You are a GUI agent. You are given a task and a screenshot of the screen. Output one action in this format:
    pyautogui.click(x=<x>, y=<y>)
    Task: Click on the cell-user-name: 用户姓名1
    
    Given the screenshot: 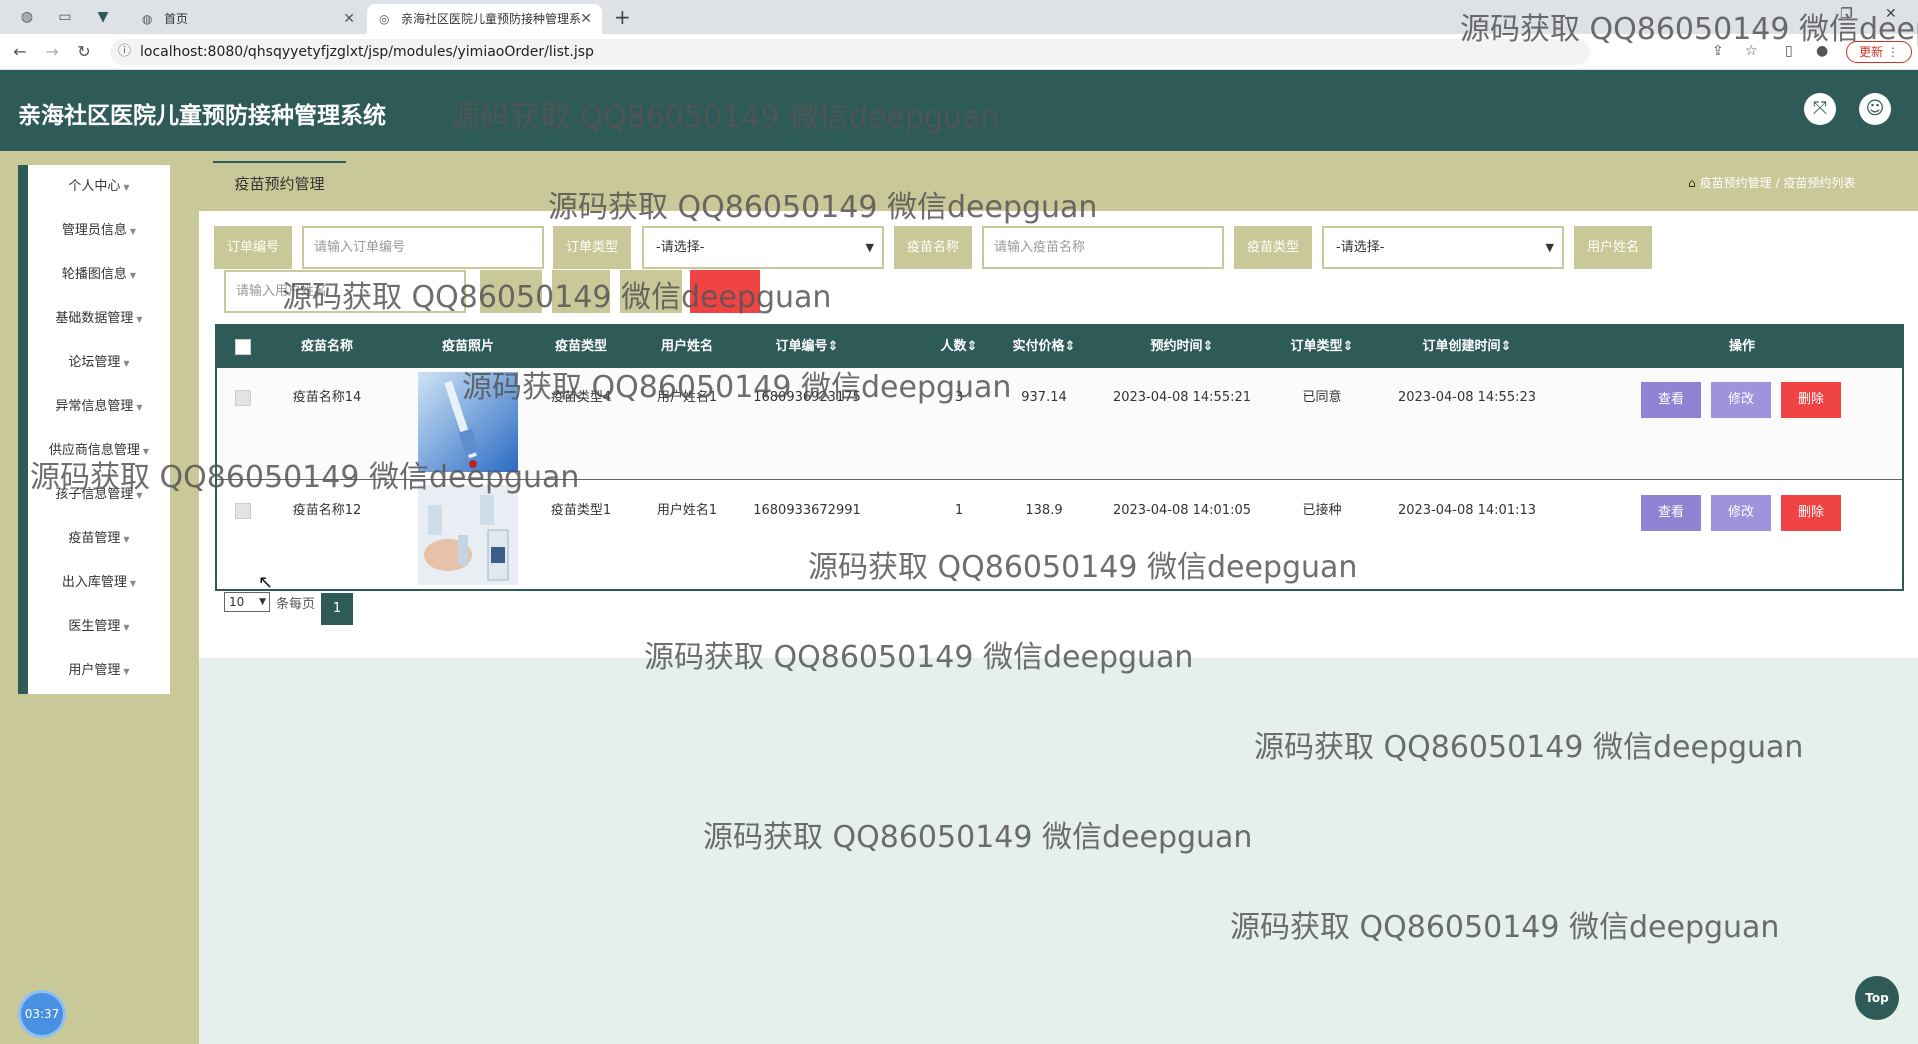 What is the action you would take?
    pyautogui.click(x=687, y=510)
    